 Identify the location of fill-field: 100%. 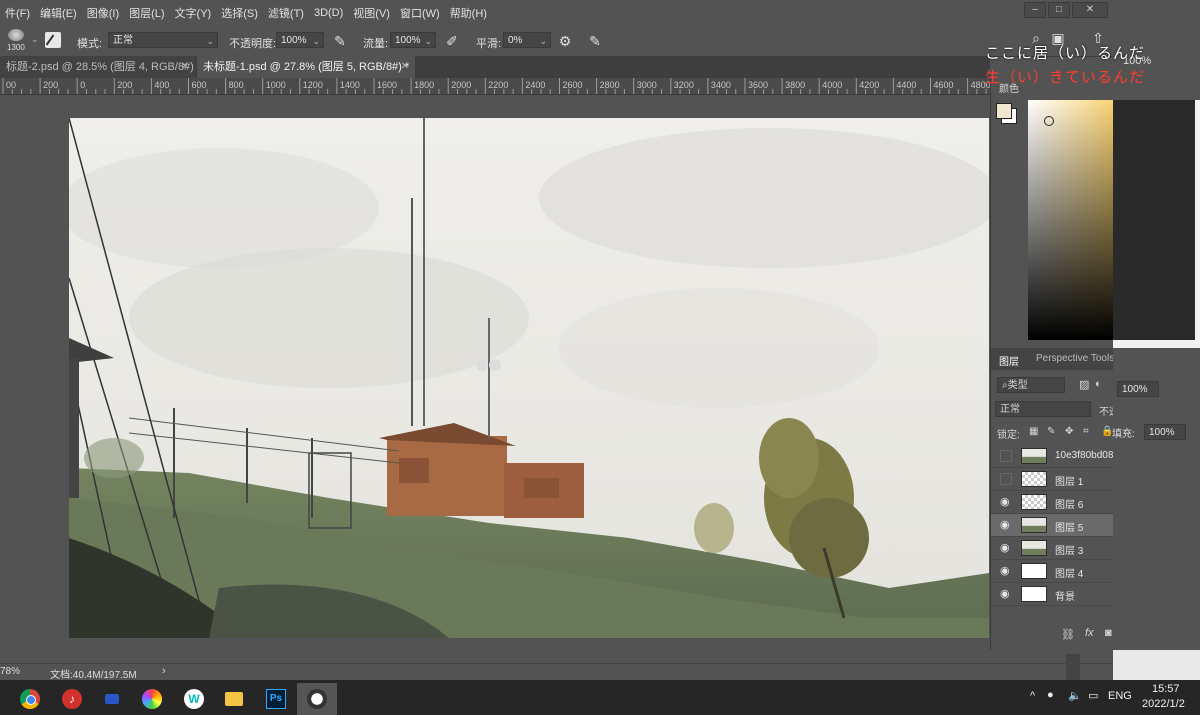
(1165, 432).